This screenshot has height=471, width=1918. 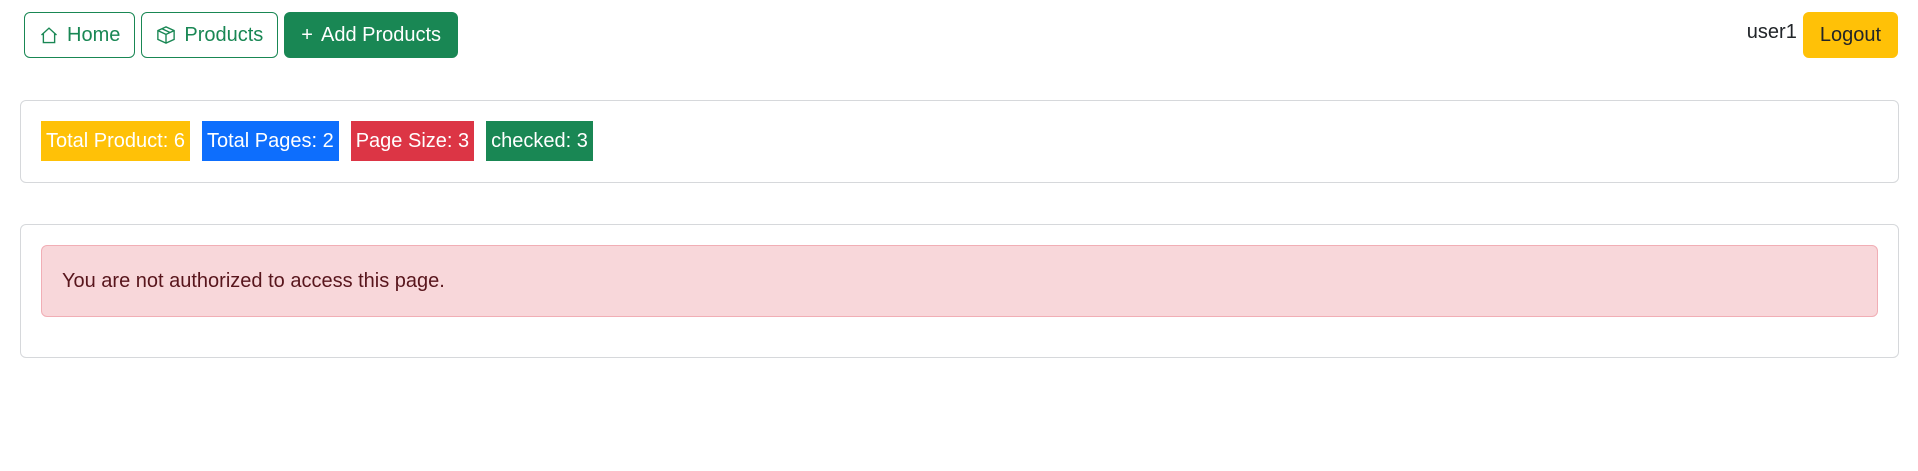 I want to click on add-products-button-label: Add Products, so click(x=381, y=34).